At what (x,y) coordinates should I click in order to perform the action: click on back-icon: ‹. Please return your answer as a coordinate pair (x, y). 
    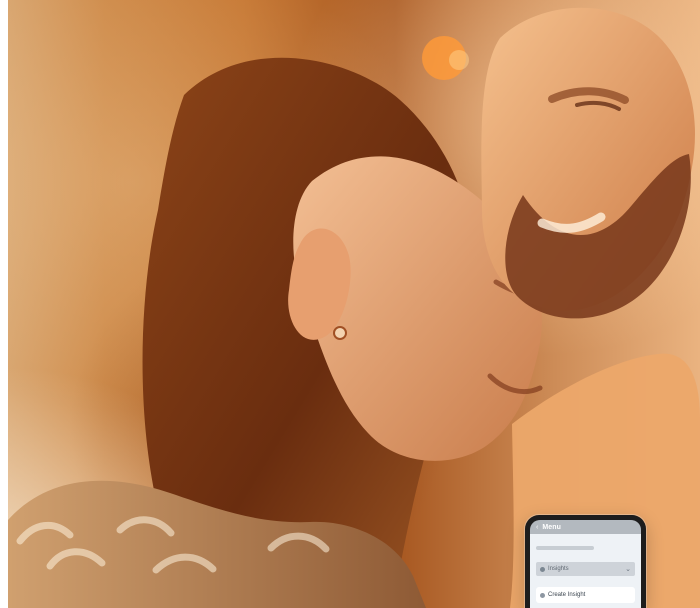
    Looking at the image, I should click on (537, 527).